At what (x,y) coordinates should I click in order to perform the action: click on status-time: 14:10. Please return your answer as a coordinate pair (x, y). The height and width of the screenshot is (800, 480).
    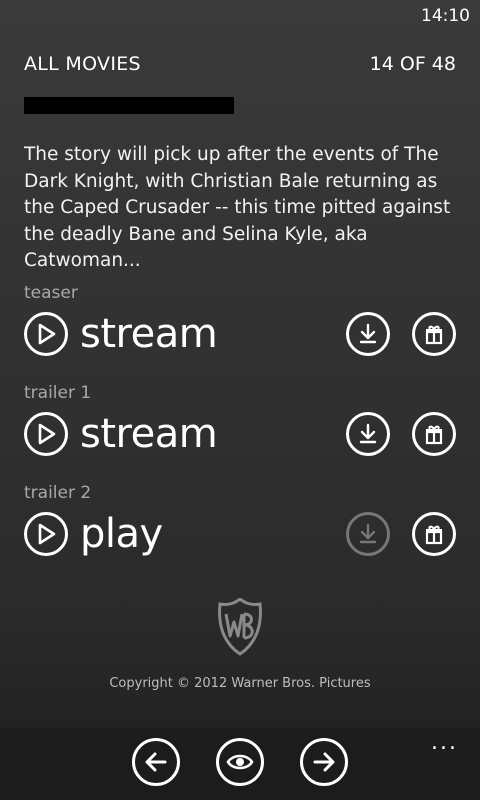
    Looking at the image, I should click on (445, 16).